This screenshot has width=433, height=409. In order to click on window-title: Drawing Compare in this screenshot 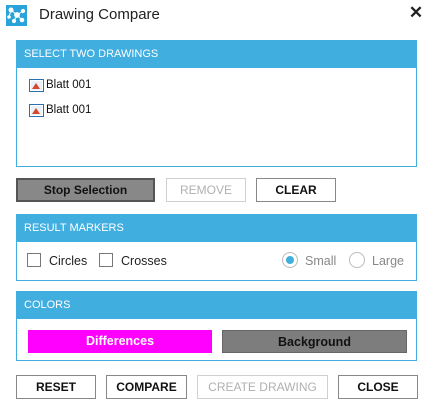, I will do `click(99, 14)`.